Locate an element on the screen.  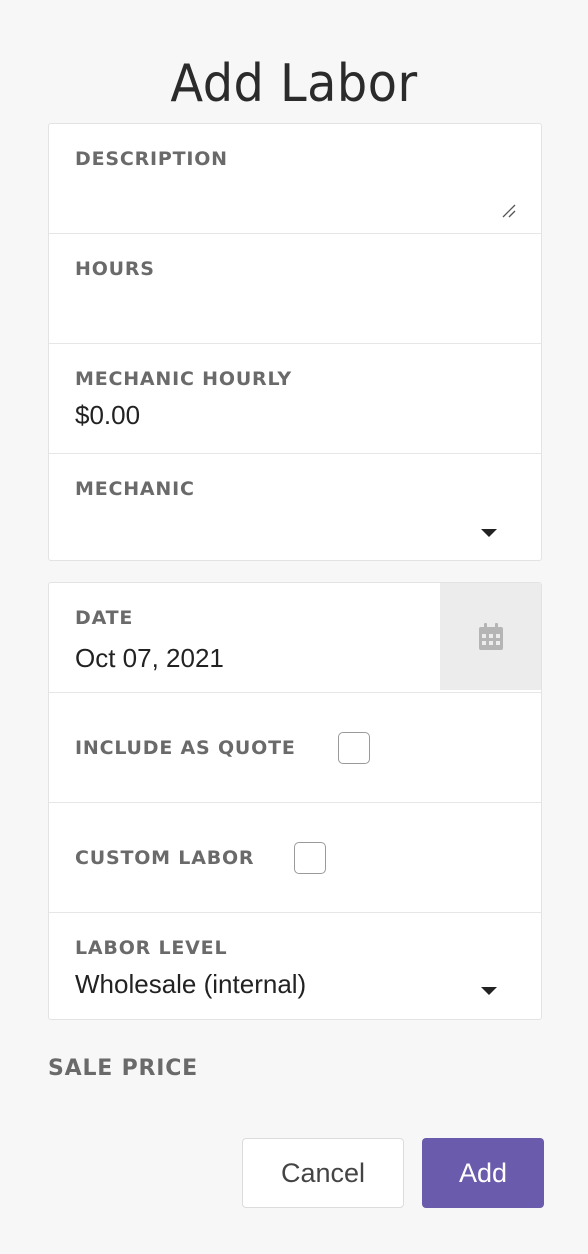
mechanic-label: MECHANIC is located at coordinates (135, 489).